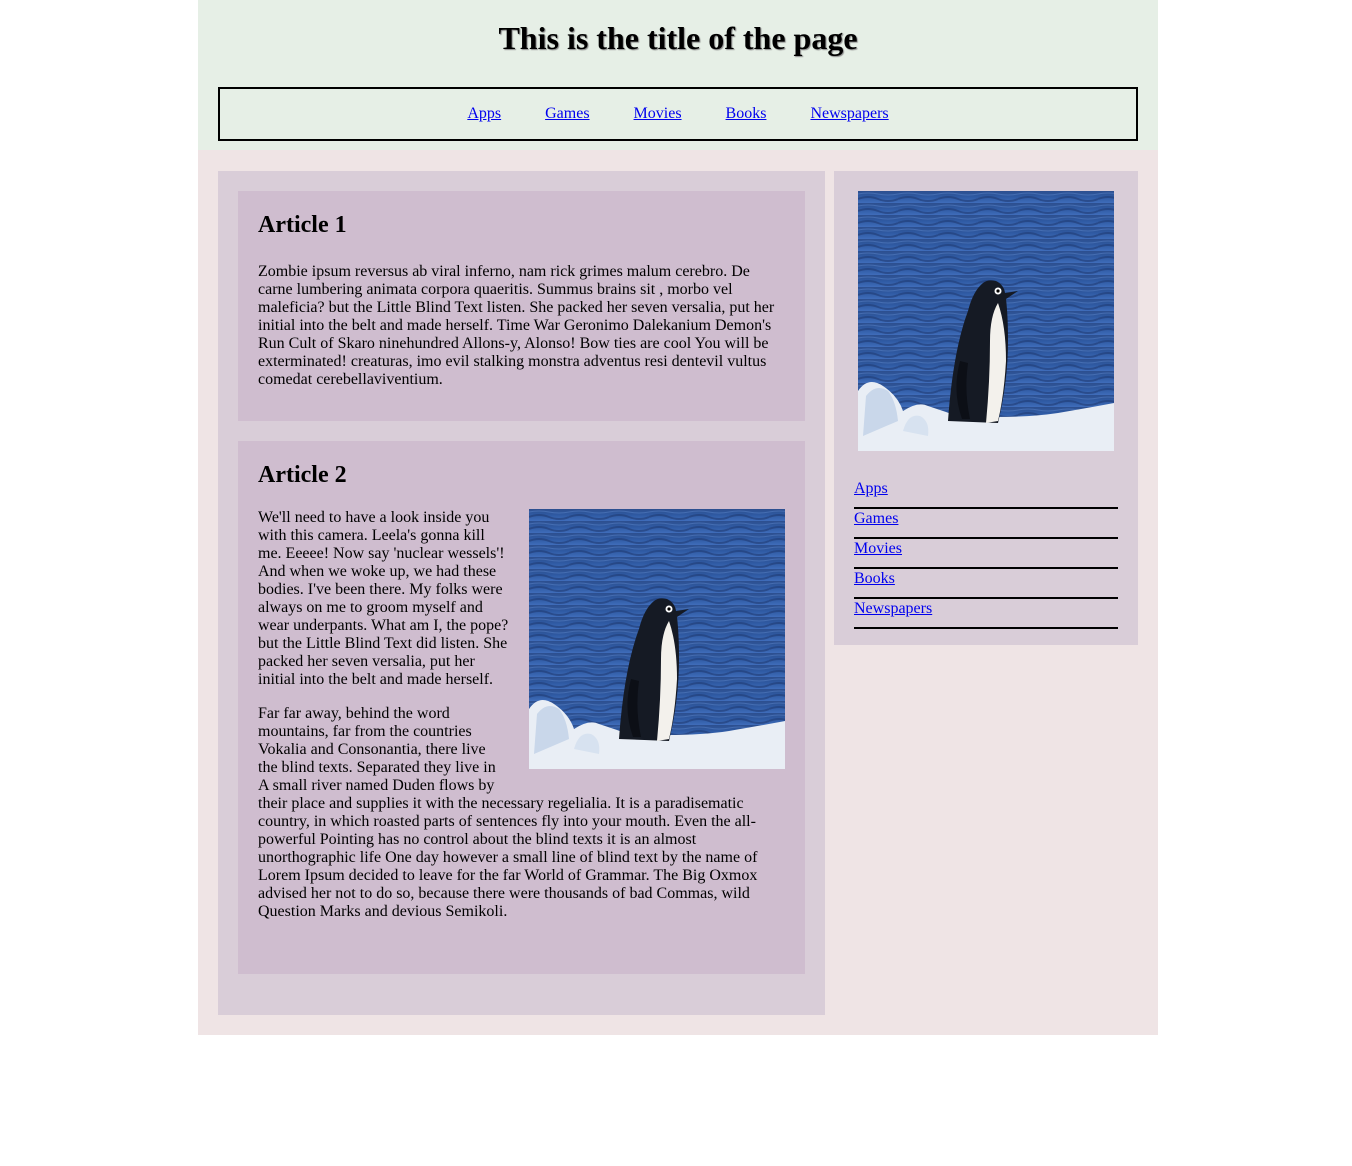 Image resolution: width=1352 pixels, height=1166 pixels. What do you see at coordinates (567, 114) in the screenshot?
I see `top-nav-games-link: Games` at bounding box center [567, 114].